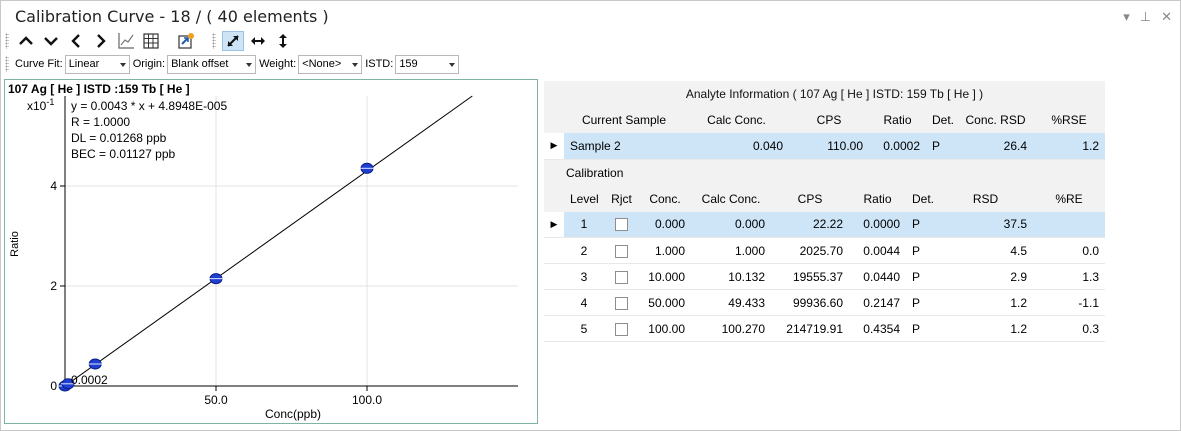  What do you see at coordinates (810, 302) in the screenshot?
I see `cps-cell: 99936.60` at bounding box center [810, 302].